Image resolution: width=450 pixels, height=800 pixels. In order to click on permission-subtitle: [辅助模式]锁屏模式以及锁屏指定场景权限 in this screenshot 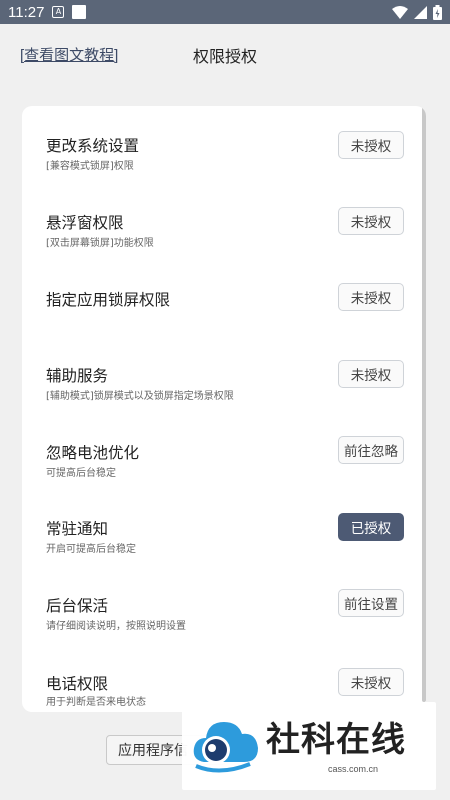, I will do `click(140, 396)`.